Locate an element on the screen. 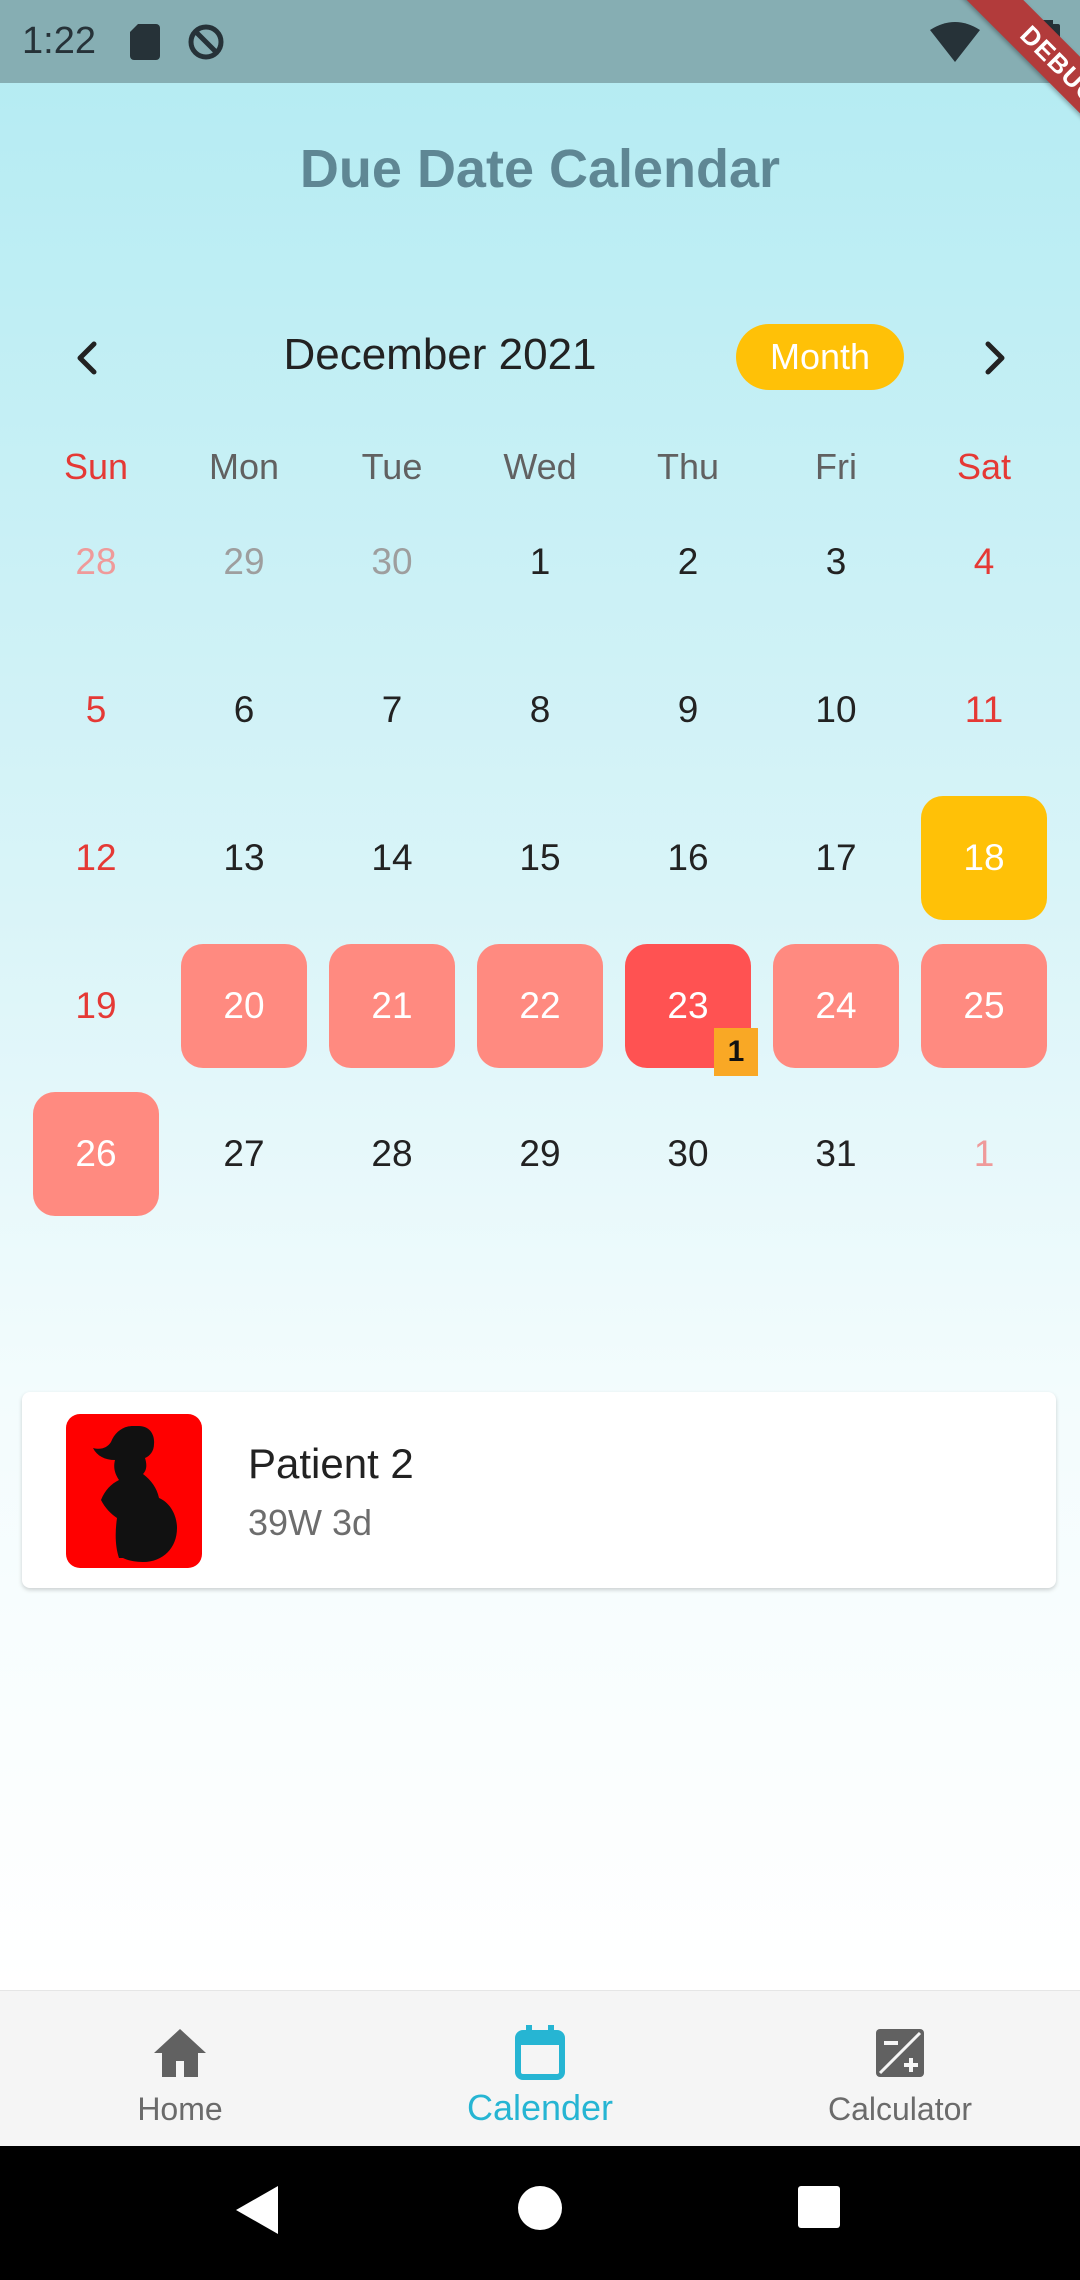  home-icon is located at coordinates (180, 2053).